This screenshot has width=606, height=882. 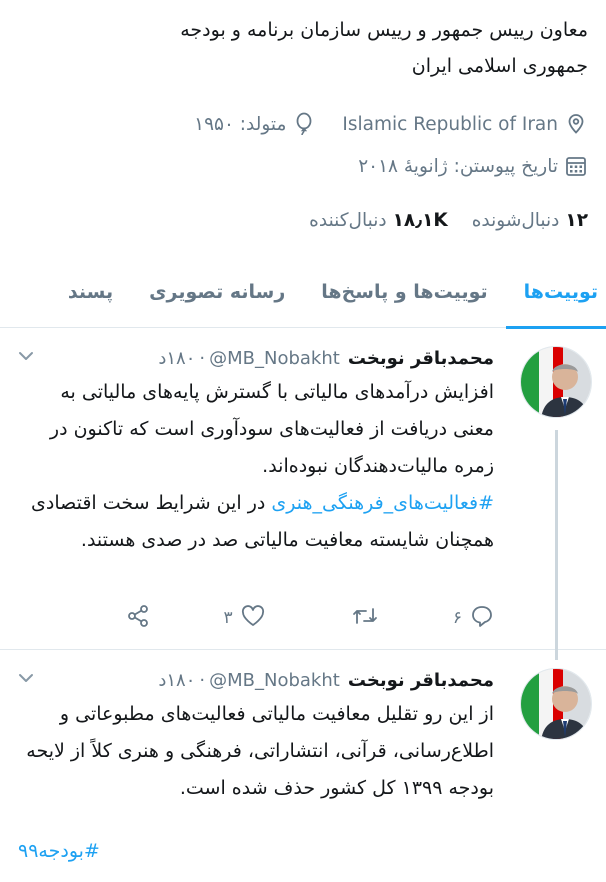 I want to click on profile-born: متولد: ۱۹۵۰, so click(x=240, y=124).